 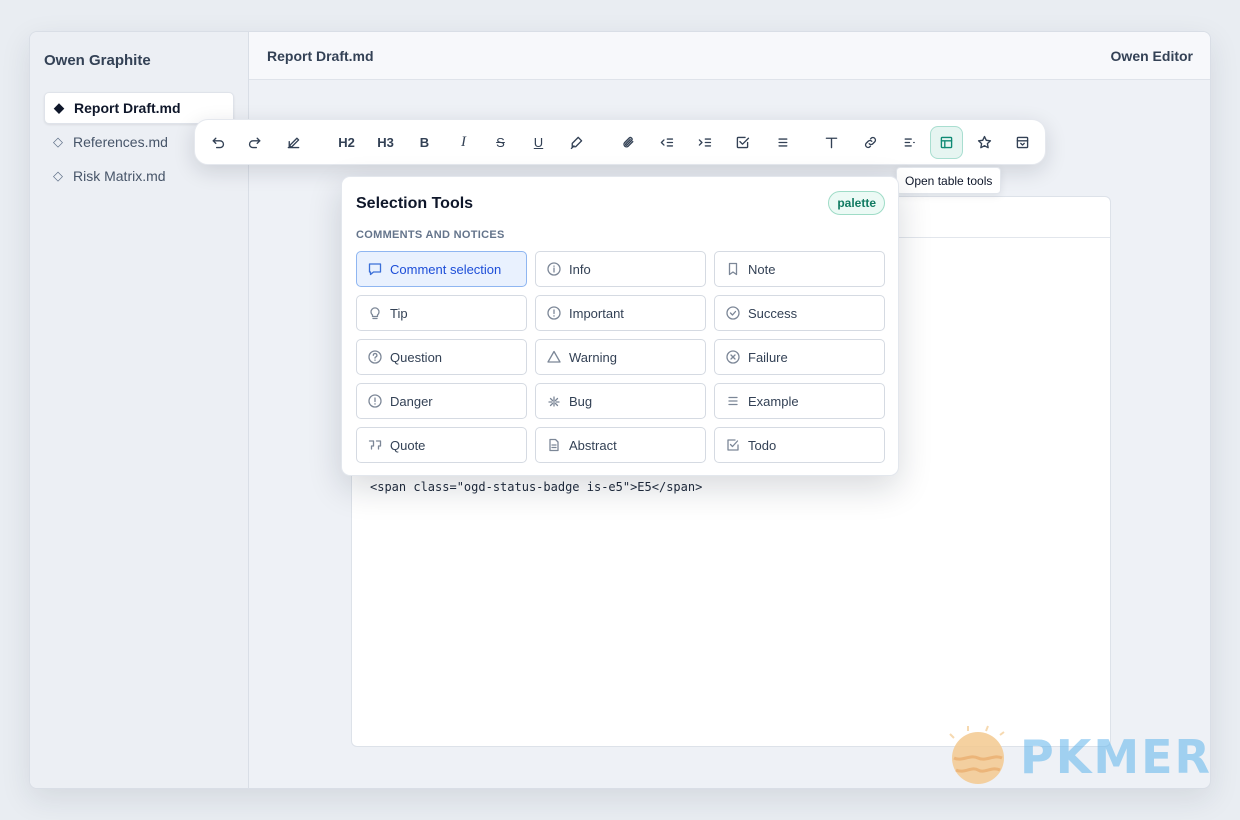 I want to click on undo-icon, so click(x=218, y=143).